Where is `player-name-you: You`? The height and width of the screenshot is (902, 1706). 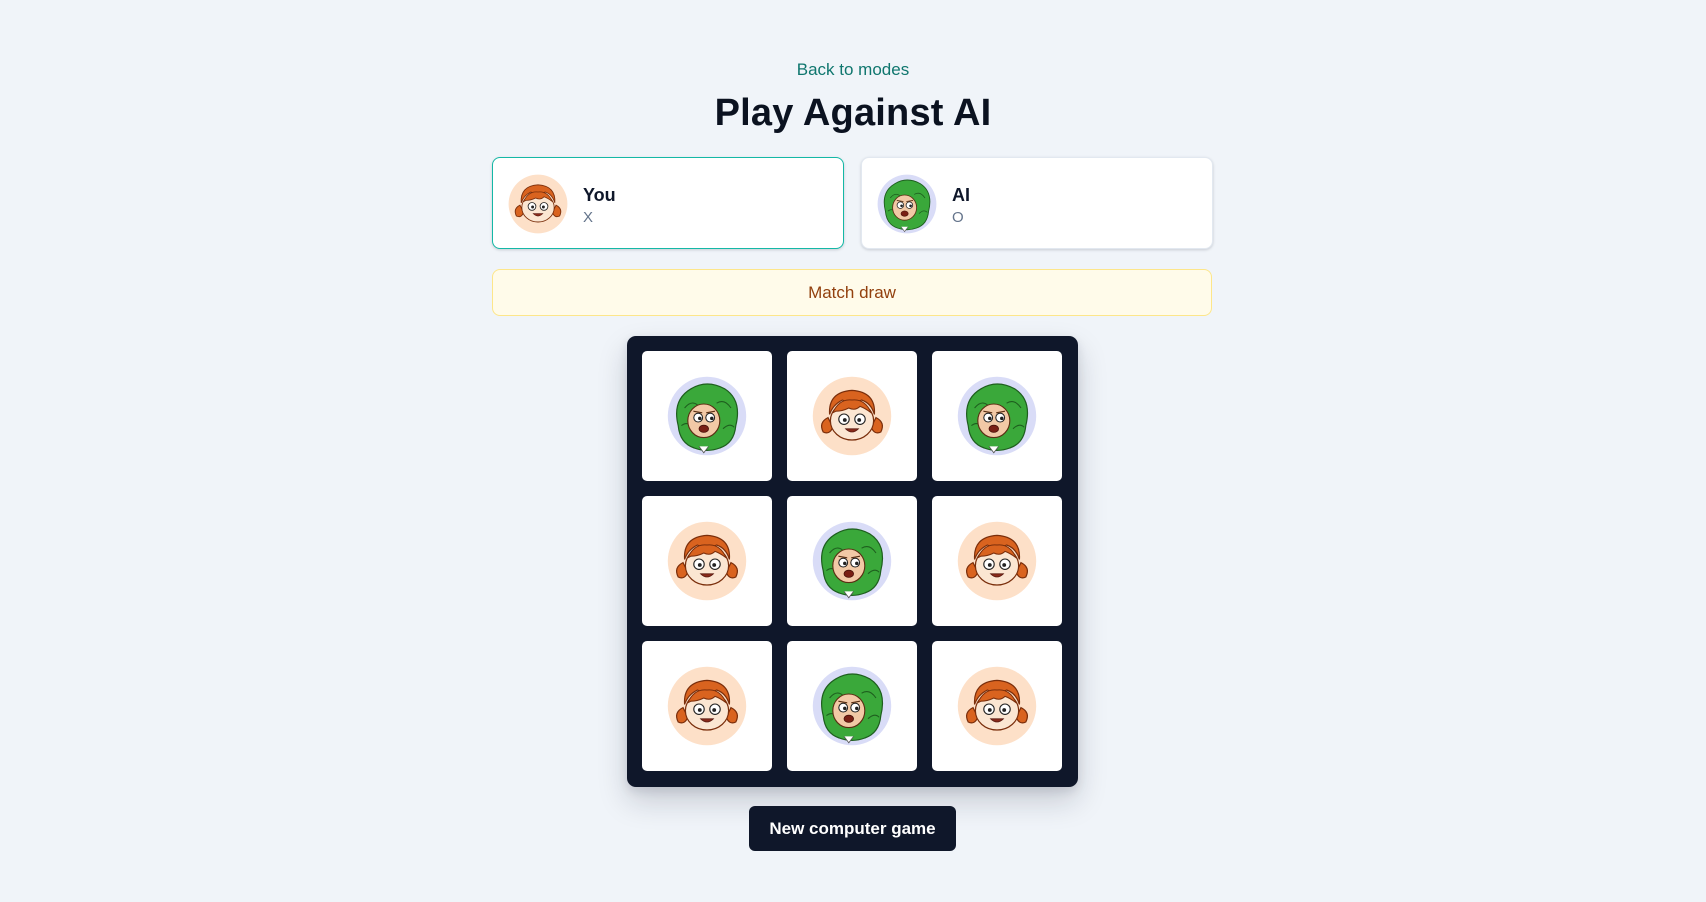 player-name-you: You is located at coordinates (599, 195).